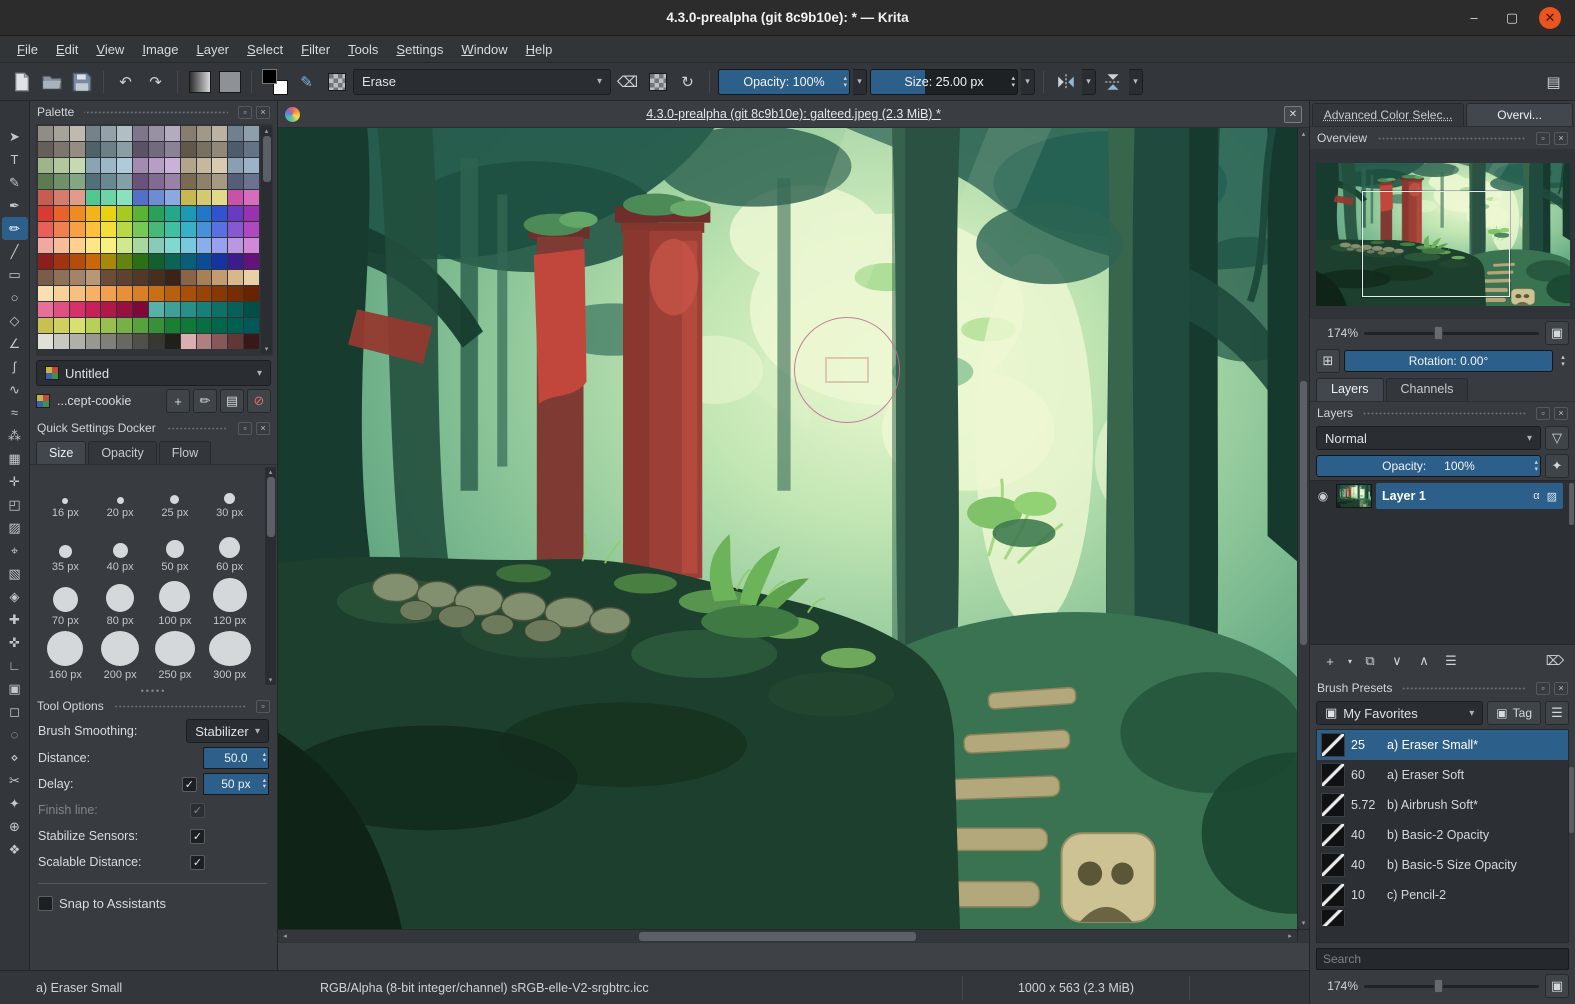 This screenshot has height=1004, width=1575. Describe the element at coordinates (1112, 81) in the screenshot. I see `mirror-vertical-button` at that location.